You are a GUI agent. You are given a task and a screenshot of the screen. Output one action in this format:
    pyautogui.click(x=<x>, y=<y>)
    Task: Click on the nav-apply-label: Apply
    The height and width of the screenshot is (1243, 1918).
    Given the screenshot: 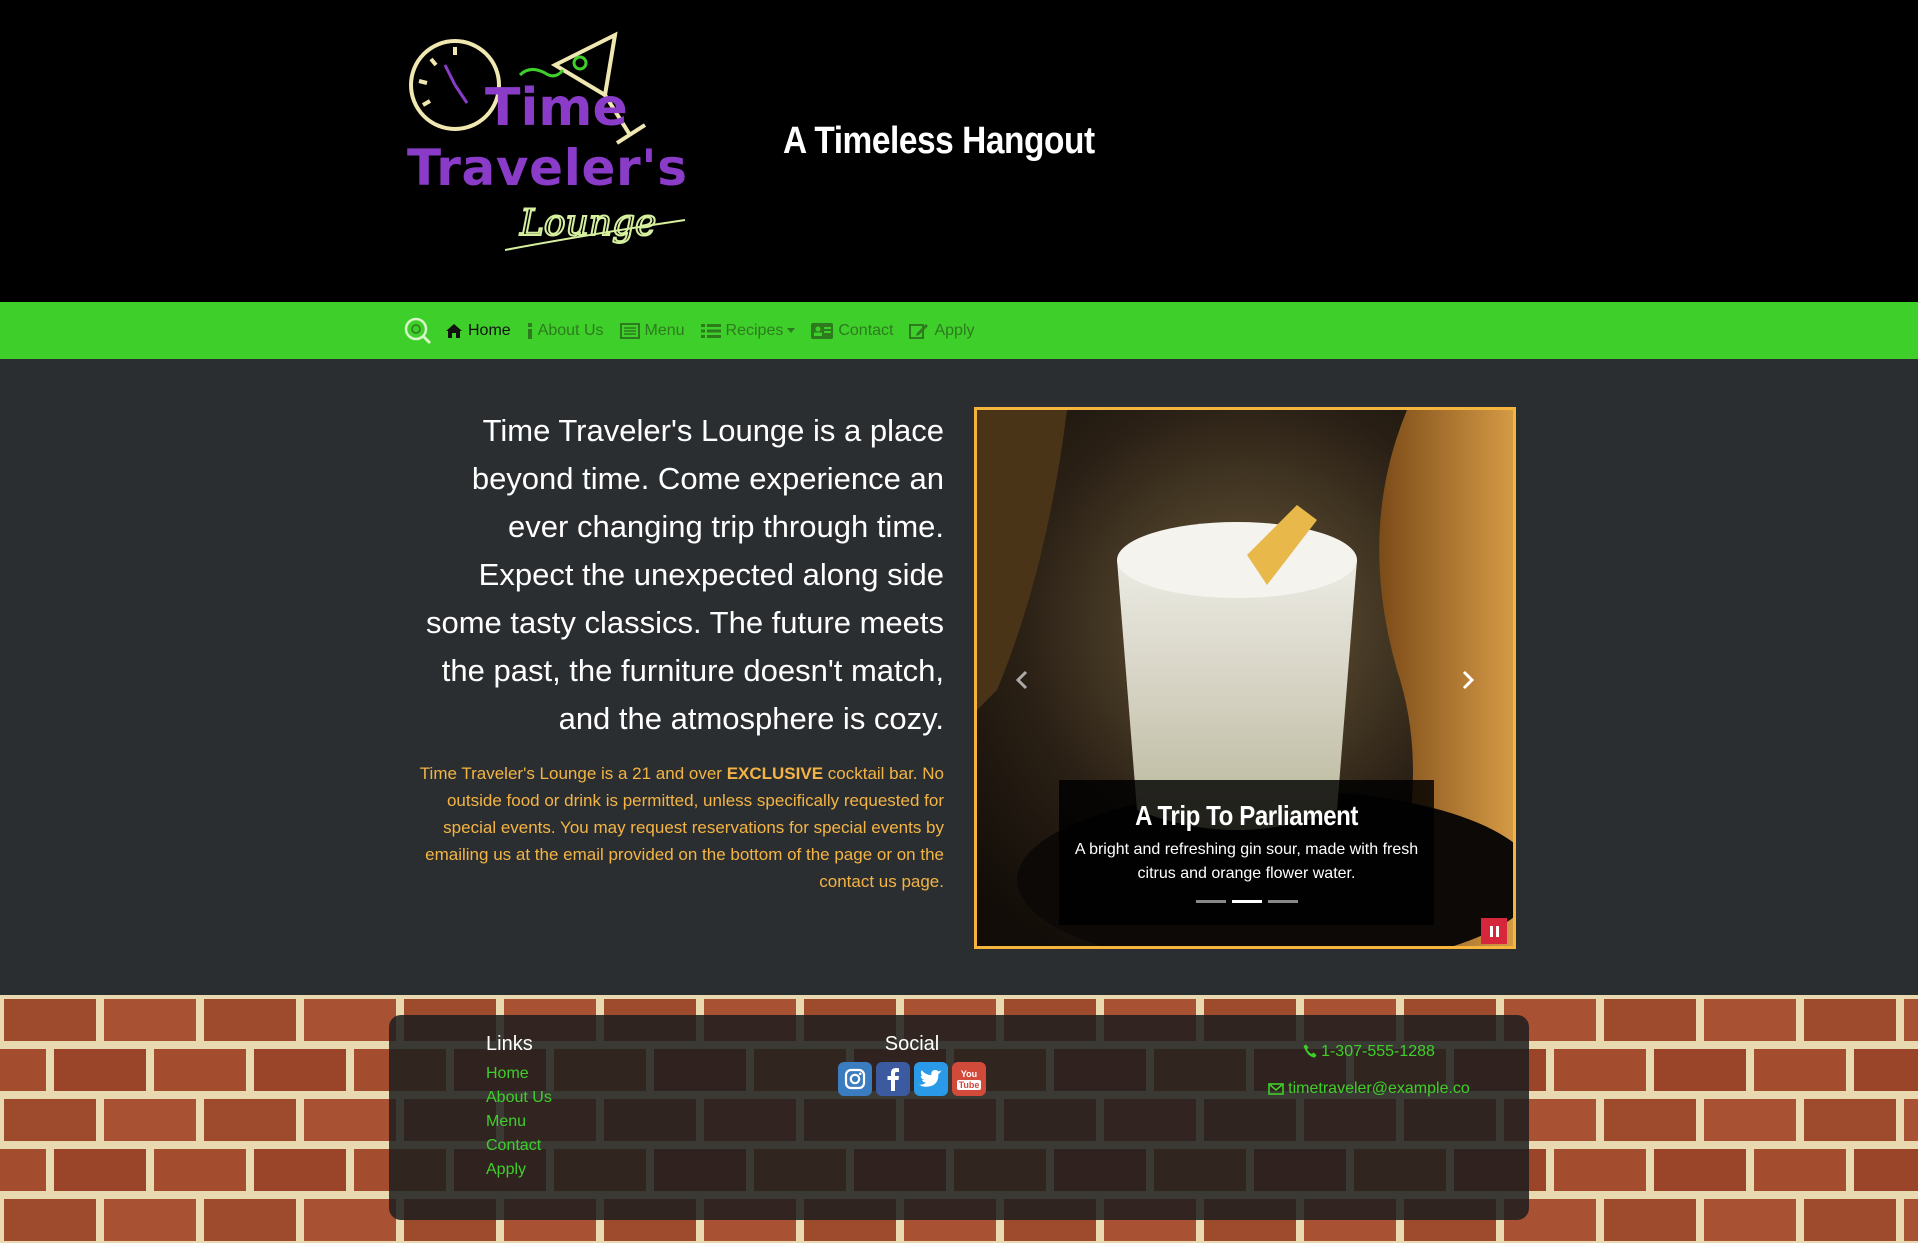 What is the action you would take?
    pyautogui.click(x=954, y=330)
    